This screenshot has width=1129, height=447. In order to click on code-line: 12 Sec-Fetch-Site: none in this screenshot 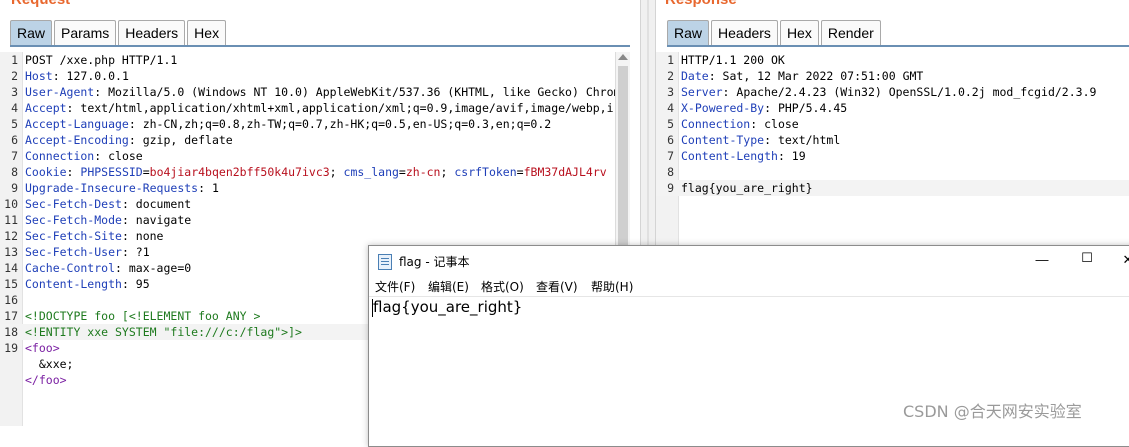, I will do `click(320, 236)`.